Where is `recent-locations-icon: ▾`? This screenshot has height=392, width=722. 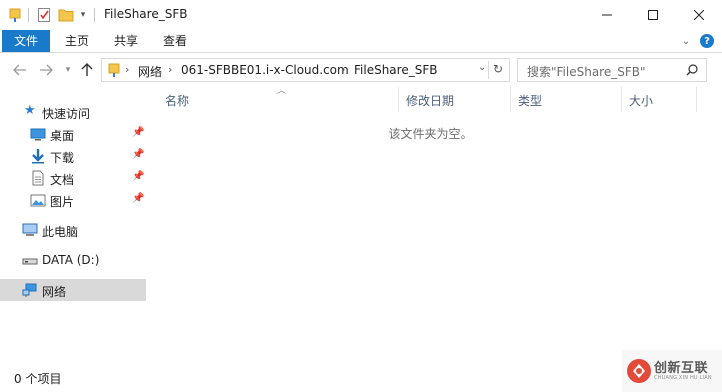 recent-locations-icon: ▾ is located at coordinates (68, 70).